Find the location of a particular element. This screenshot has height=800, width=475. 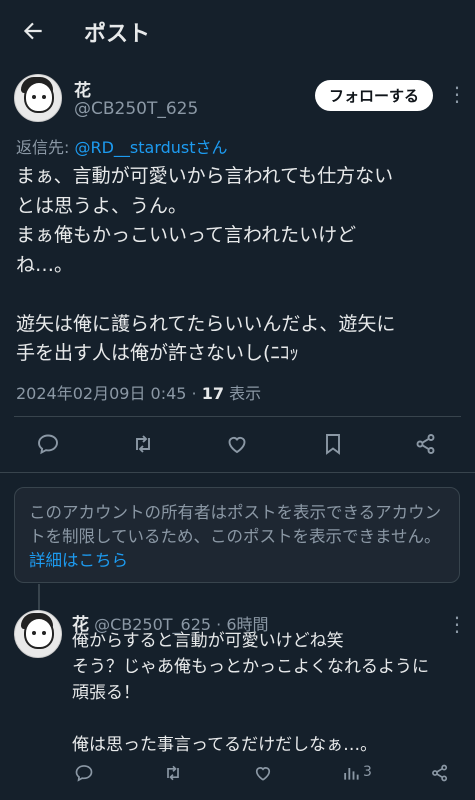

repost-icon is located at coordinates (144, 445).